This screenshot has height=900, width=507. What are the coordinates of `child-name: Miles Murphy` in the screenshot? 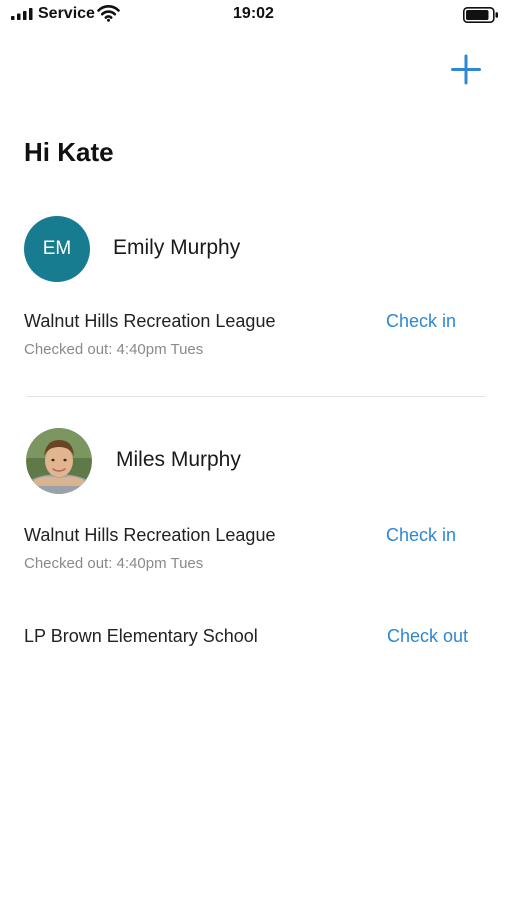 It's located at (178, 459).